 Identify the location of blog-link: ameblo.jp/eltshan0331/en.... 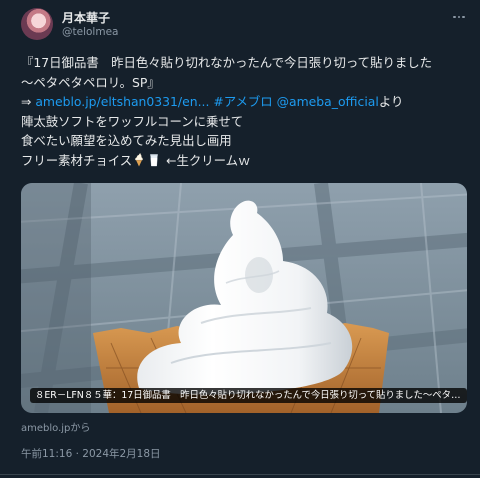
(122, 101).